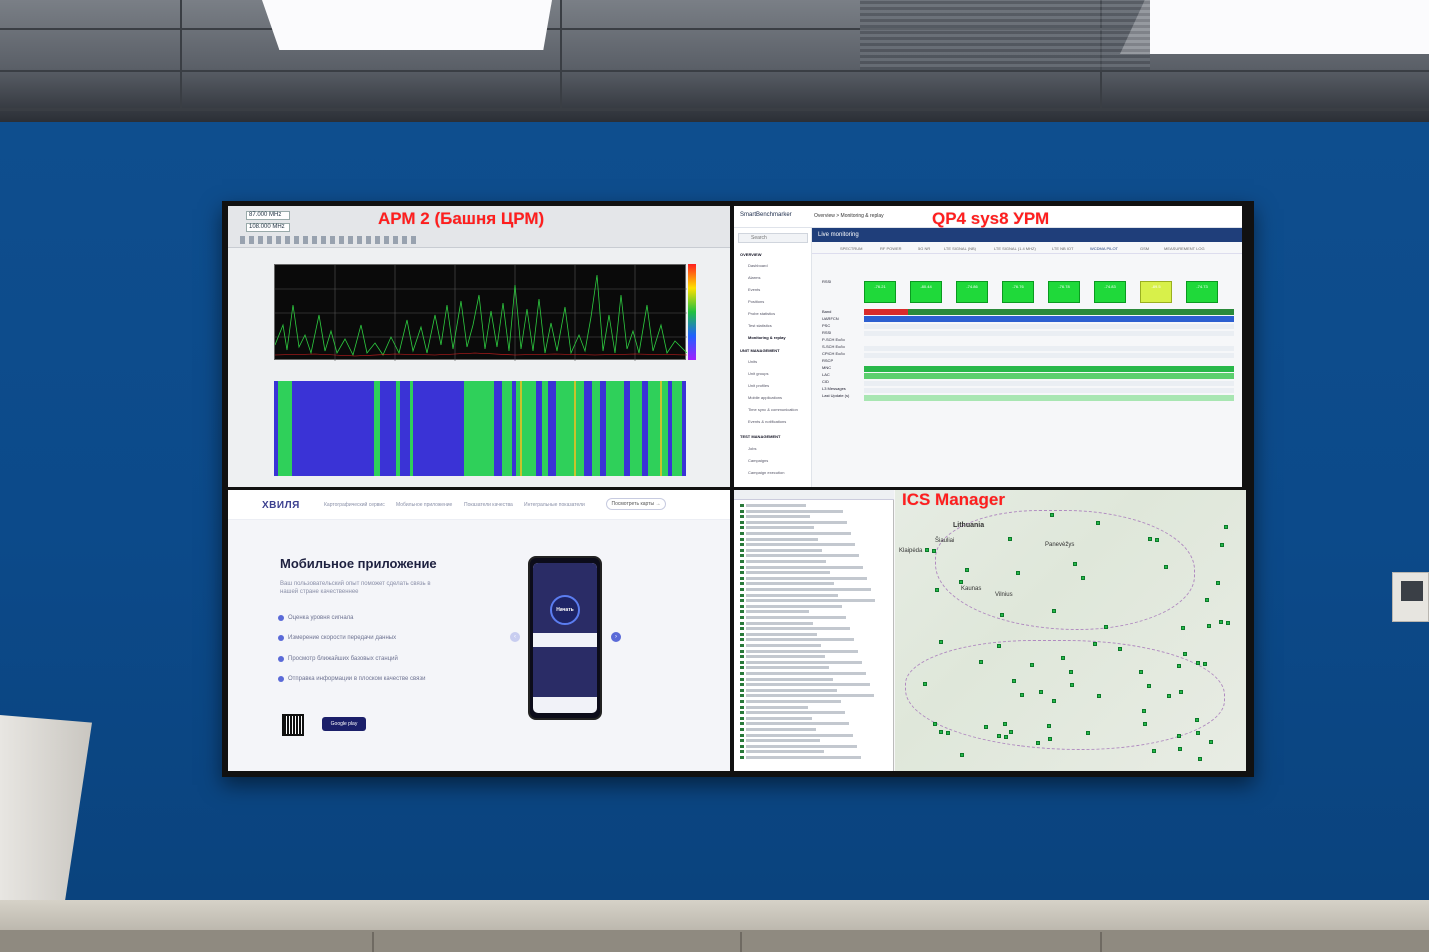 This screenshot has width=1429, height=952. What do you see at coordinates (751, 254) in the screenshot?
I see `sidebar-section-overview: OVERVIEW` at bounding box center [751, 254].